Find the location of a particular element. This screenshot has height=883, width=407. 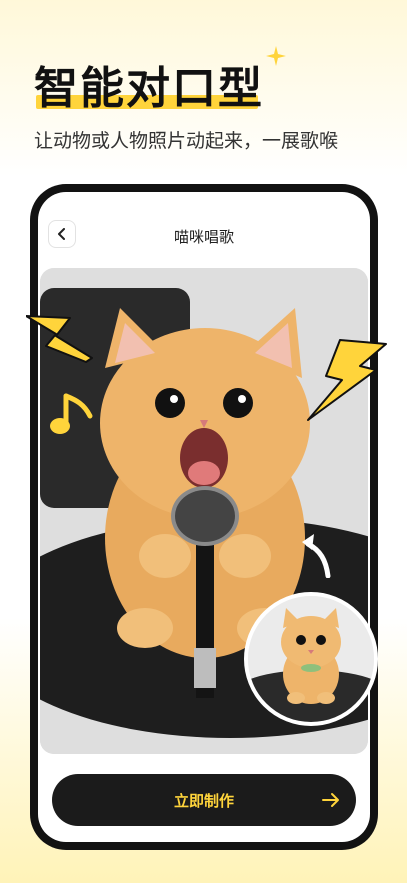

make-now-button: 立即制作 is located at coordinates (204, 800).